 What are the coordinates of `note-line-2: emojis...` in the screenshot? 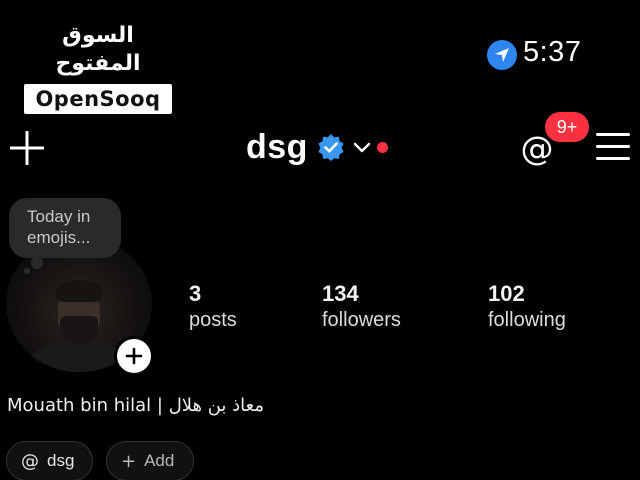 It's located at (59, 237).